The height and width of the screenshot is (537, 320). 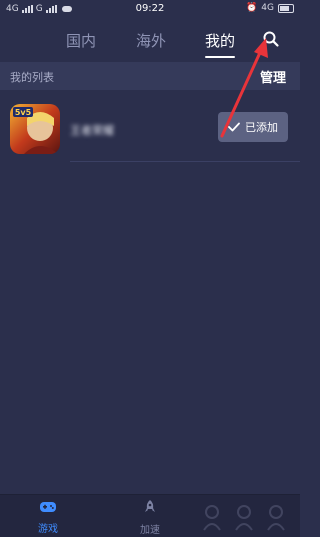 What do you see at coordinates (48, 529) in the screenshot?
I see `bottom-tab-games-label: 游戏` at bounding box center [48, 529].